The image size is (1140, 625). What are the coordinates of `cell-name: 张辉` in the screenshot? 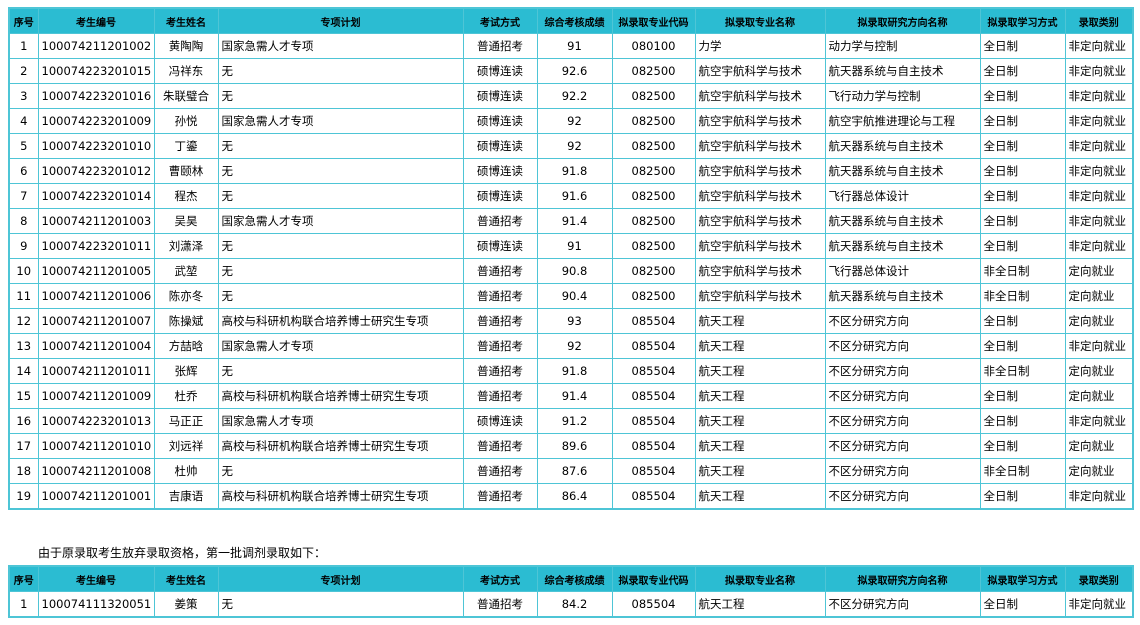 It's located at (186, 371).